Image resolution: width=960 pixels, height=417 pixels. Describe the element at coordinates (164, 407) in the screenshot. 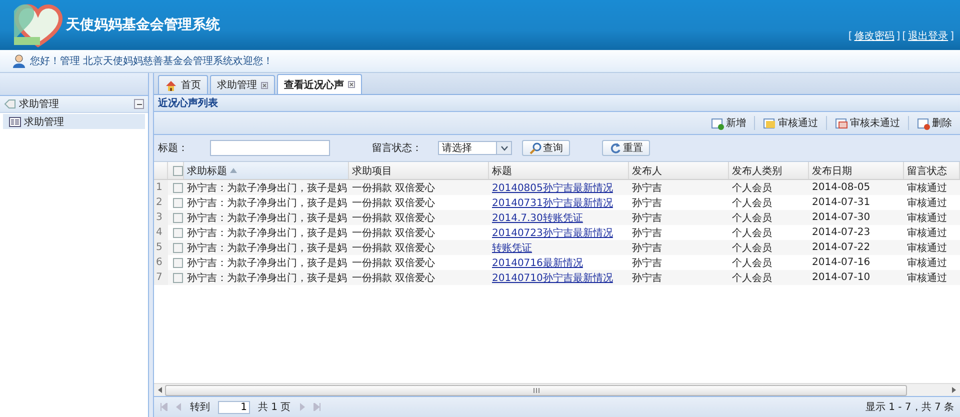

I see `first-page-icon` at that location.